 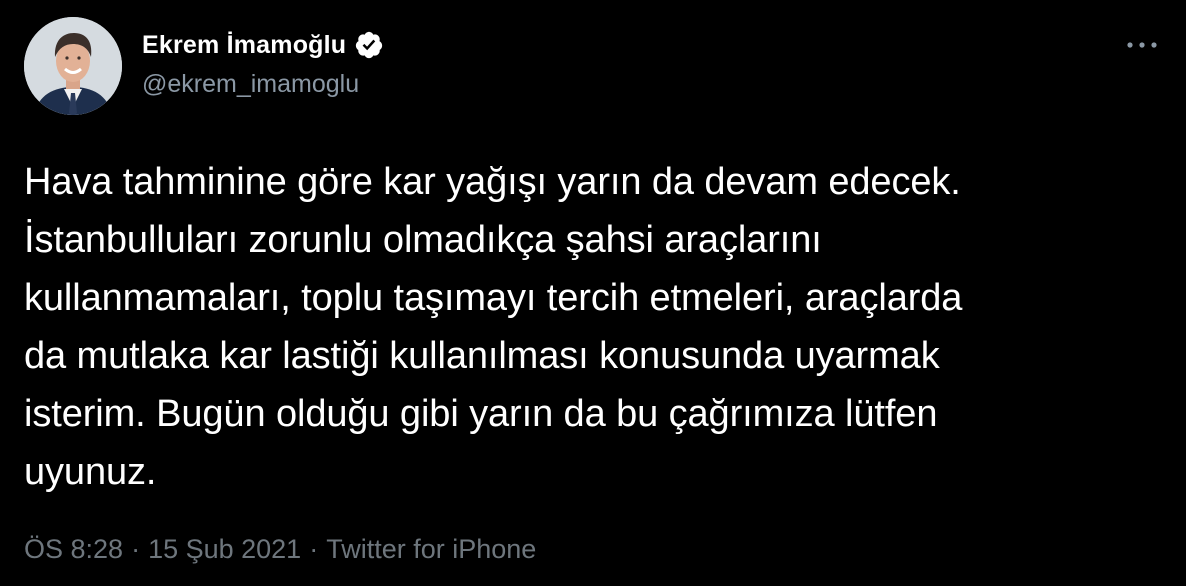 I want to click on tweet-meta: ÖS 8:28 · 15 Şub 2021 · Twitter for iPhone, so click(x=280, y=549).